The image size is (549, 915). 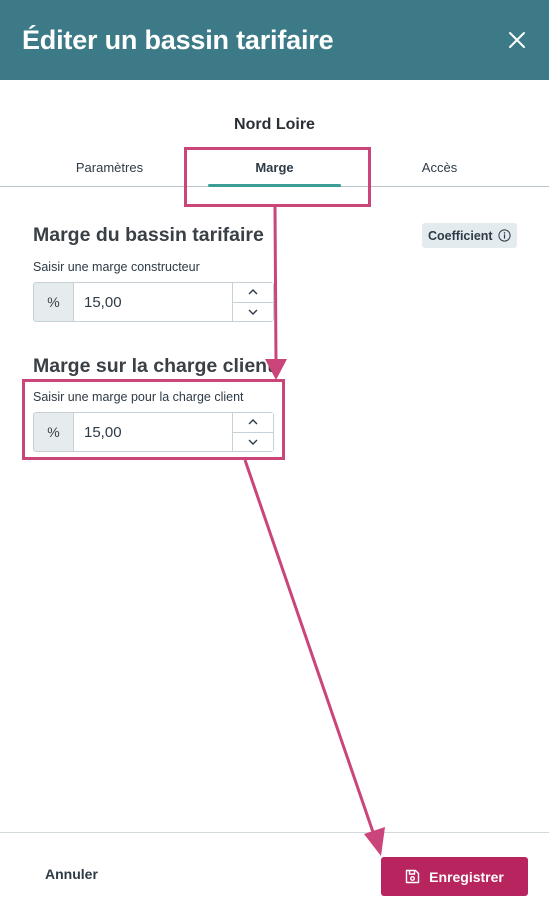 I want to click on tab-bar: Paramètres Marge Accès, so click(x=274, y=167).